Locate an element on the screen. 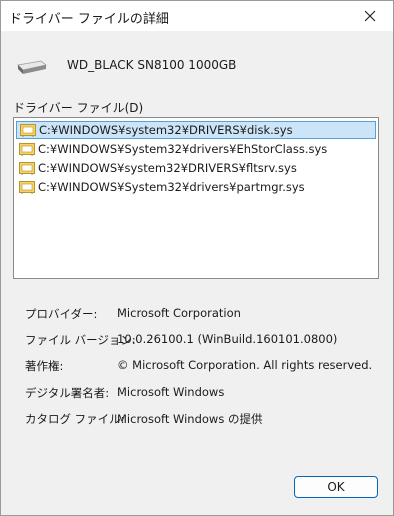  property-label: 著作権: is located at coordinates (44, 366).